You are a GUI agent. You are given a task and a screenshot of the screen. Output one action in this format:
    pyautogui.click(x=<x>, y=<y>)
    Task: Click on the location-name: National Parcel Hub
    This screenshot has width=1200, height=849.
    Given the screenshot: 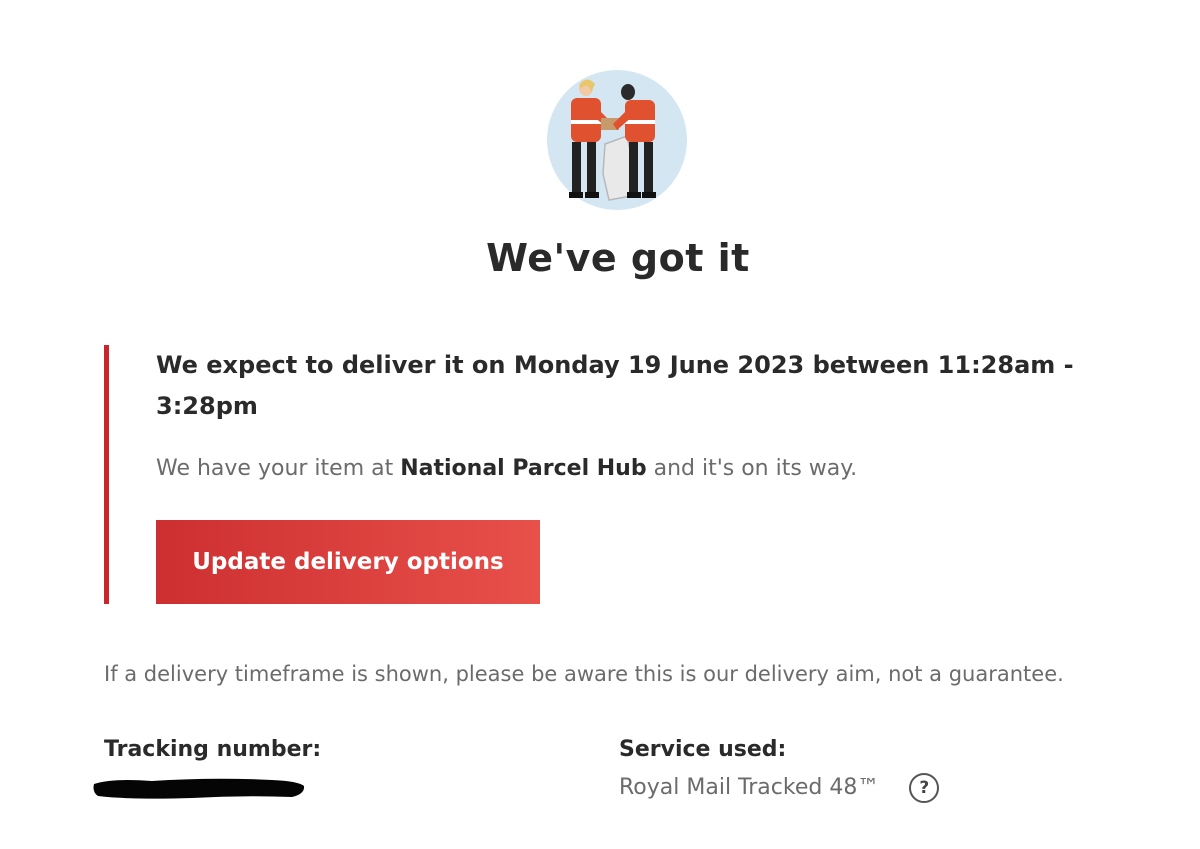 What is the action you would take?
    pyautogui.click(x=523, y=468)
    